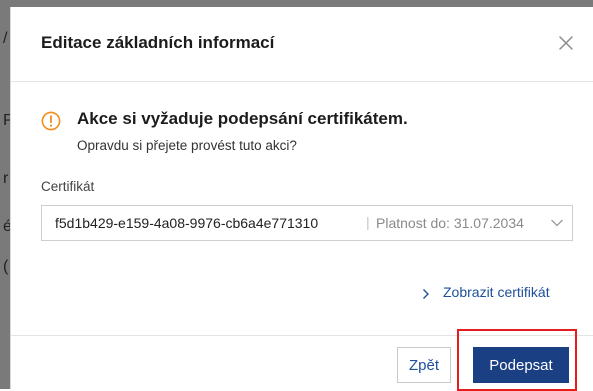 Image resolution: width=593 pixels, height=391 pixels. What do you see at coordinates (521, 365) in the screenshot?
I see `sign-button: Podepsat` at bounding box center [521, 365].